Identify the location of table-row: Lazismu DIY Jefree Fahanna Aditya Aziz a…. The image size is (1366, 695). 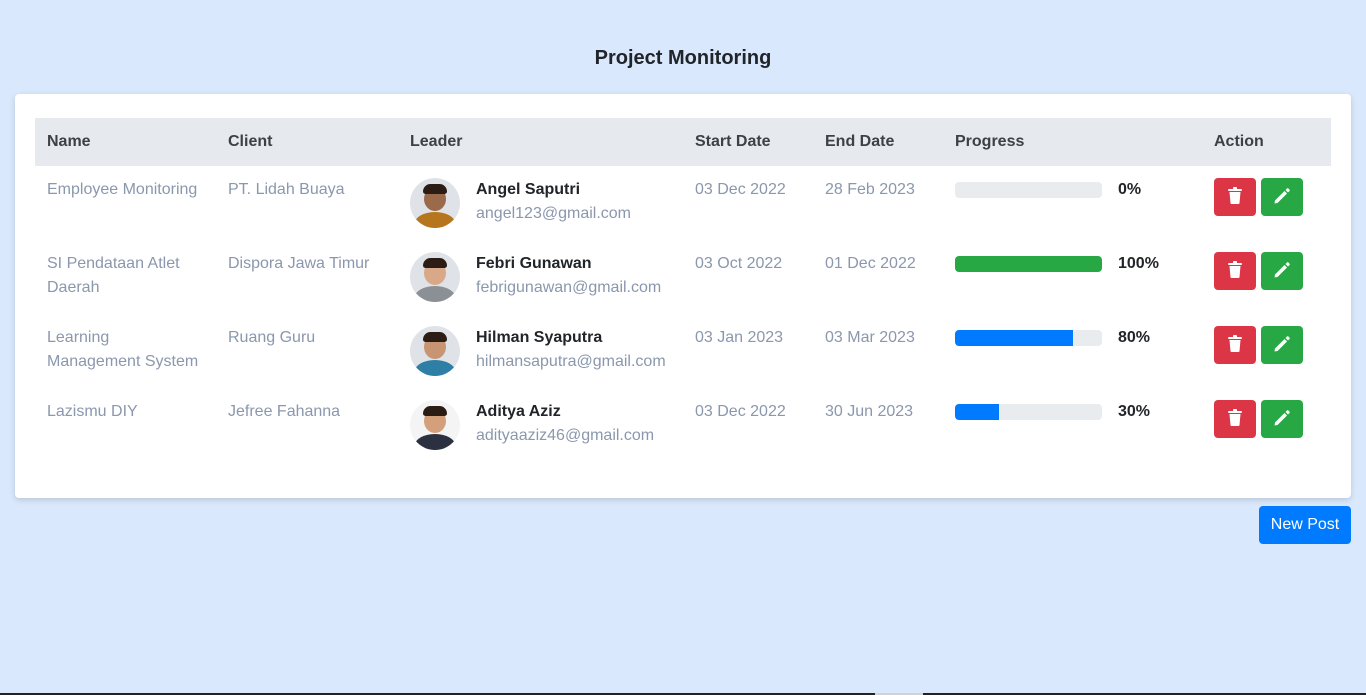
(683, 425).